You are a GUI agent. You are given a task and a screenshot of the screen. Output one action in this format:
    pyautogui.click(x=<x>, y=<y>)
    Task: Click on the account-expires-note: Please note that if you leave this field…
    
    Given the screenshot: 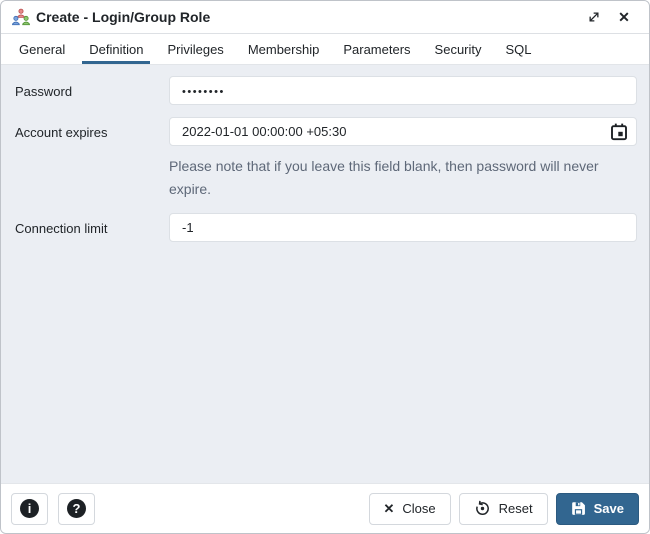 What is the action you would take?
    pyautogui.click(x=384, y=177)
    